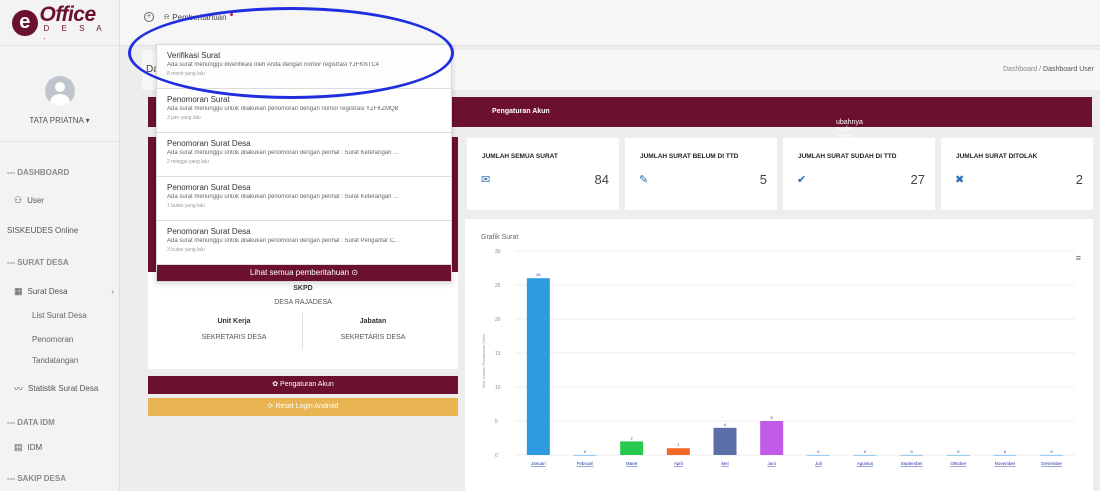 The width and height of the screenshot is (1100, 491). What do you see at coordinates (59, 315) in the screenshot?
I see `sidebar-item-list-surat: List Surat Desa` at bounding box center [59, 315].